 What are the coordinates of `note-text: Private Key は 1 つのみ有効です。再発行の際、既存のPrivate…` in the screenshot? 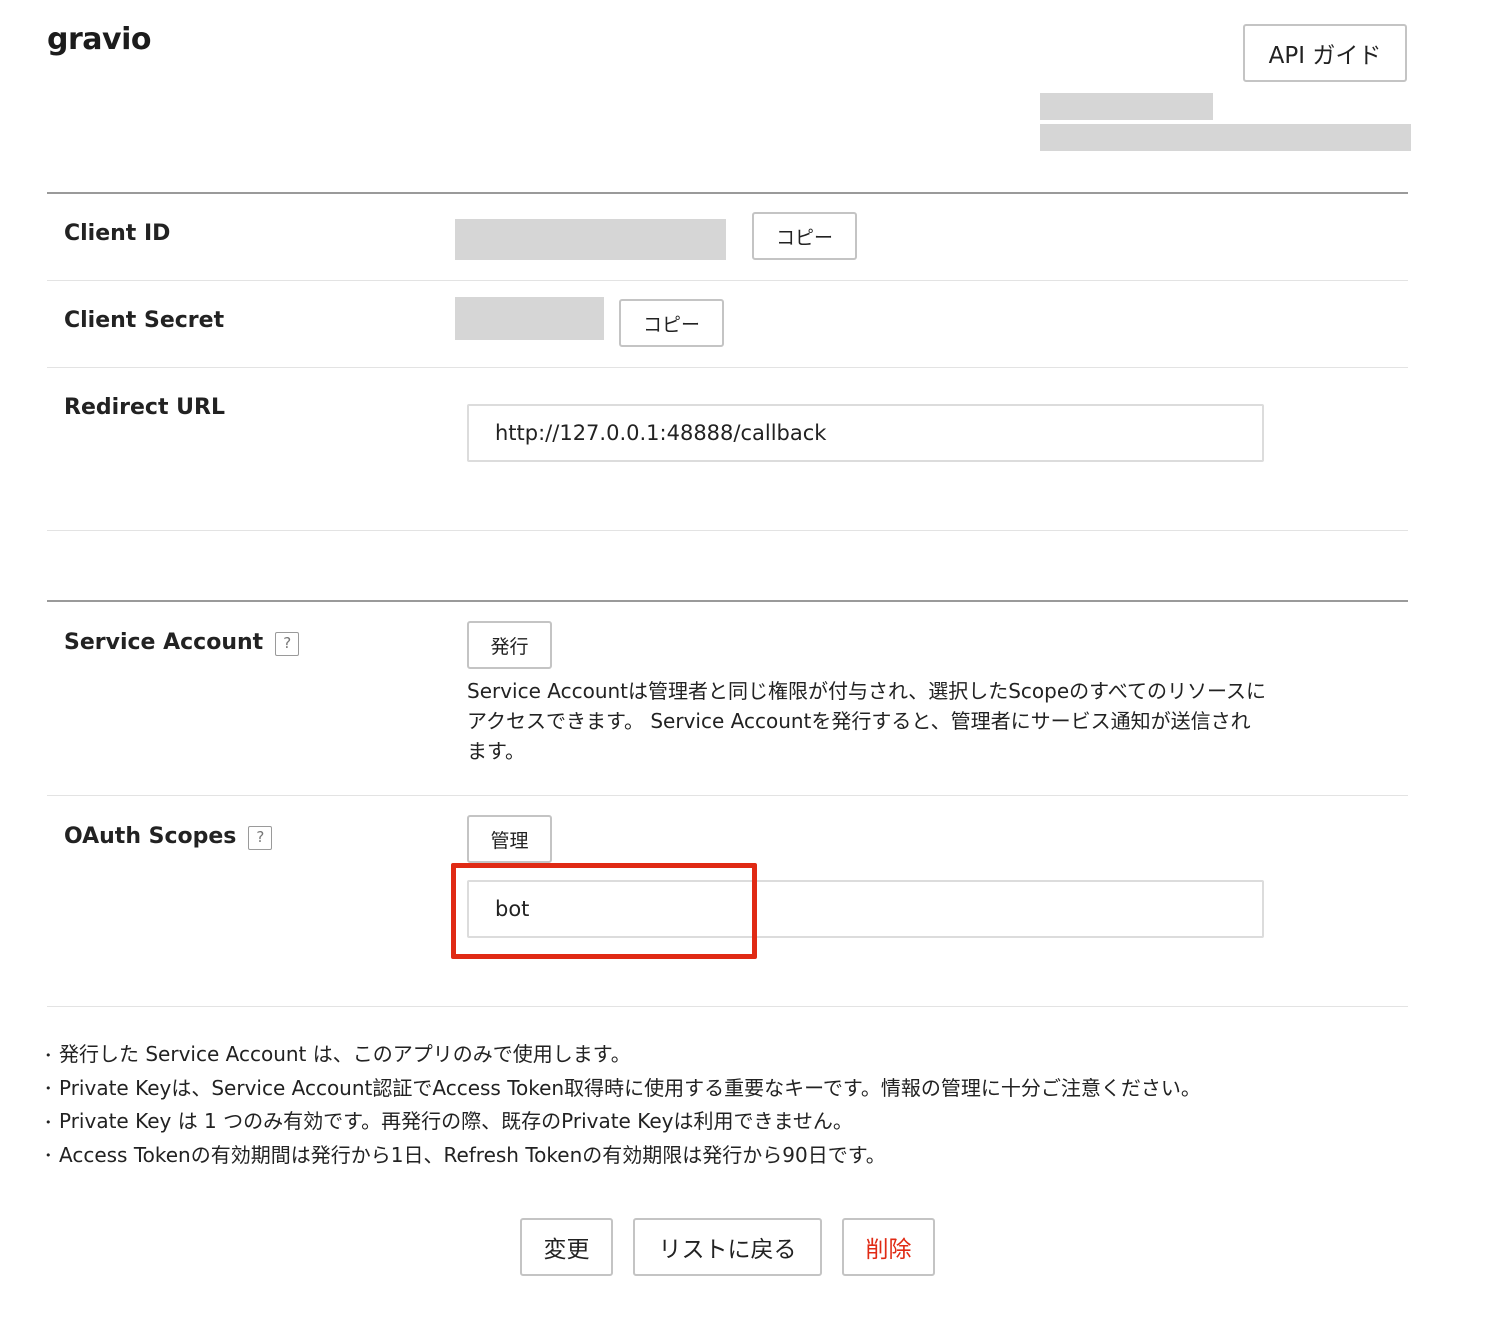 It's located at (456, 1121).